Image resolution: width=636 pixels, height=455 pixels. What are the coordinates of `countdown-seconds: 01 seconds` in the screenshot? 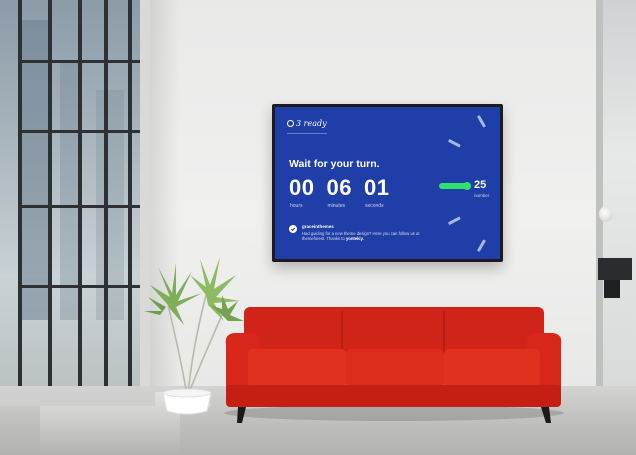 It's located at (376, 192).